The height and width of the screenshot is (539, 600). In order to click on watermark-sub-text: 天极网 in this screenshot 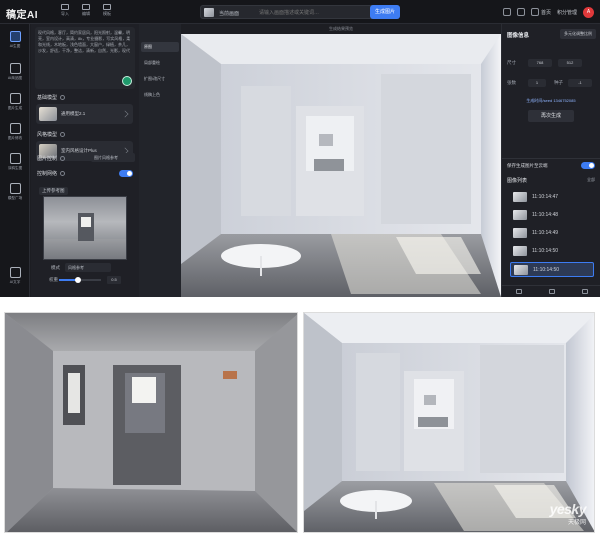, I will do `click(576, 523)`.